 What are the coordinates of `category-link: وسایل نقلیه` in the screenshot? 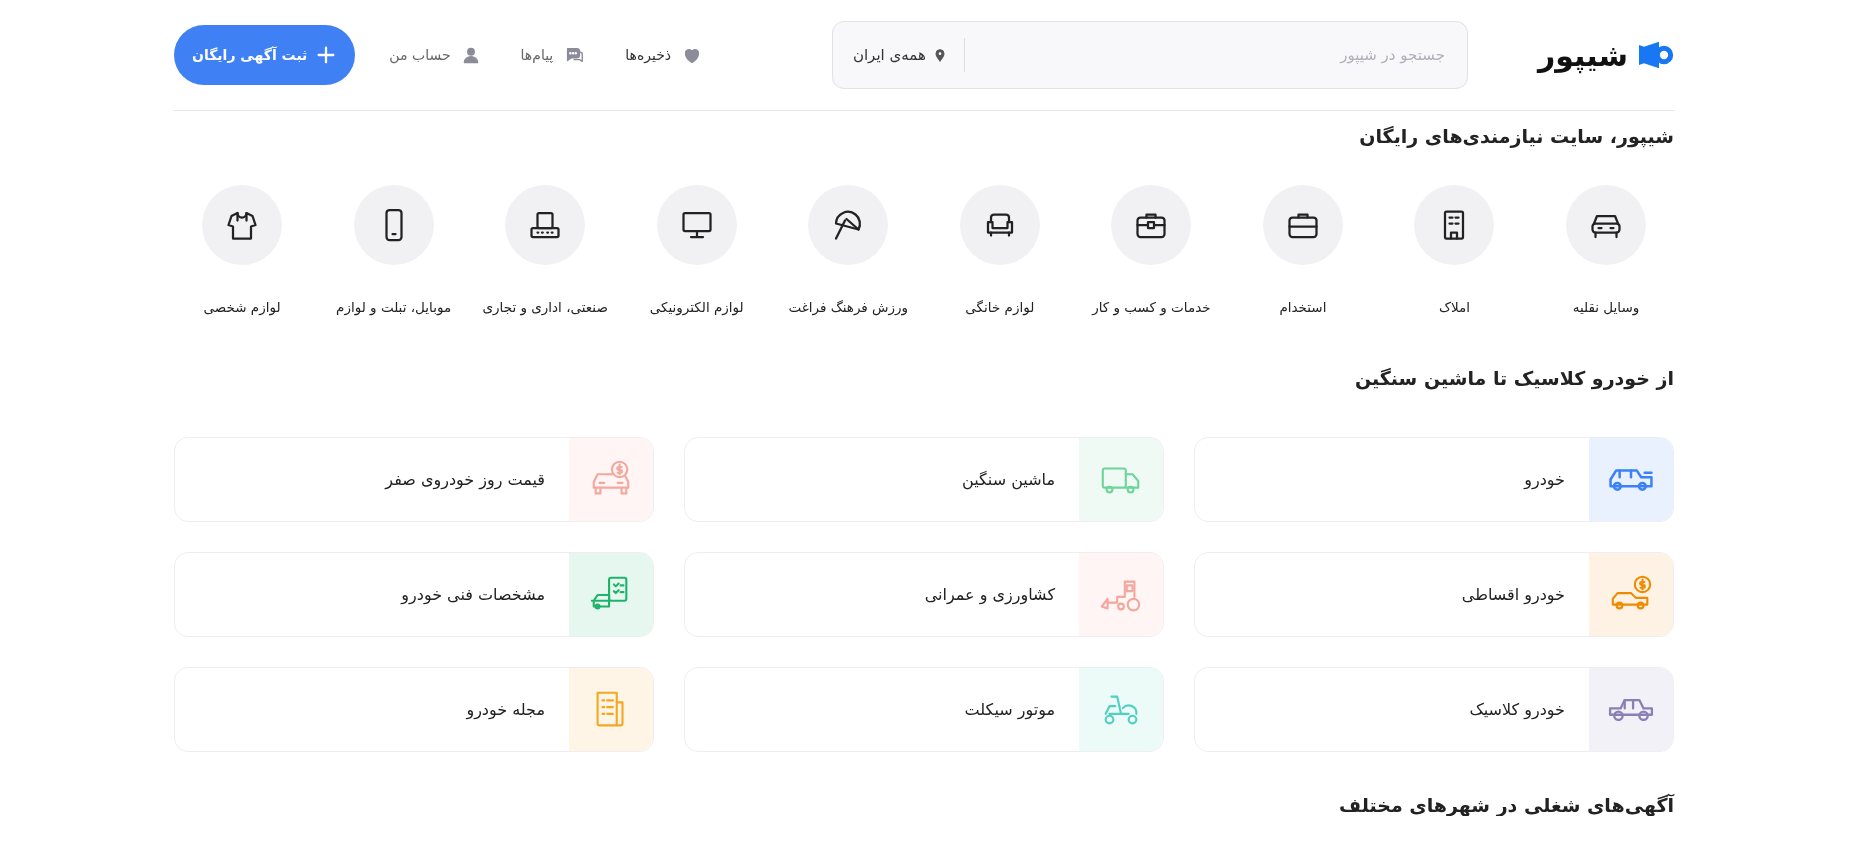 It's located at (1606, 250).